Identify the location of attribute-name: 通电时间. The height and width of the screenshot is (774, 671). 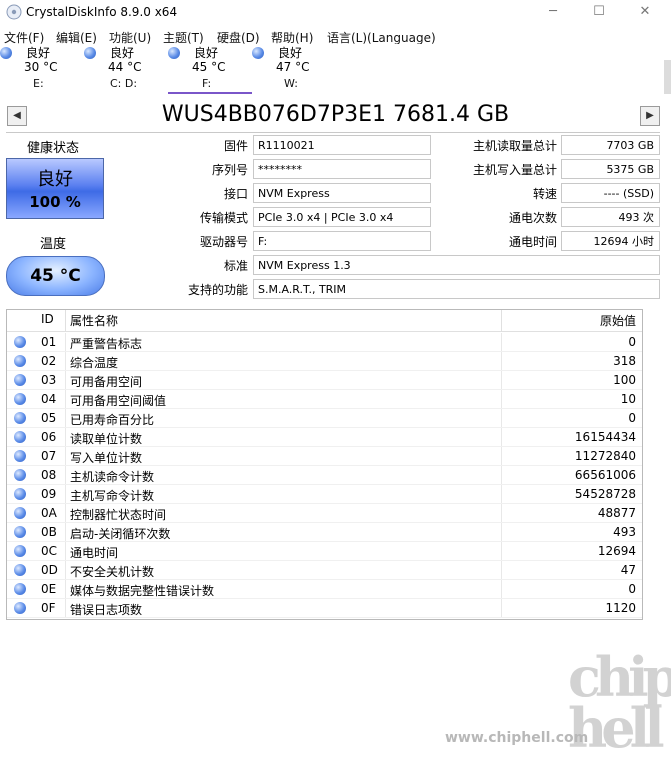
(94, 553).